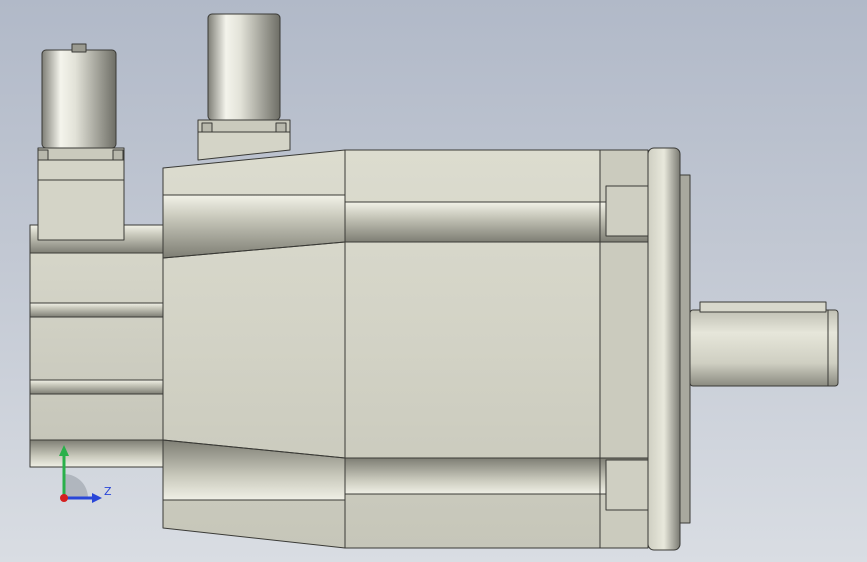 This screenshot has width=867, height=562. I want to click on triad-origin, so click(64, 498).